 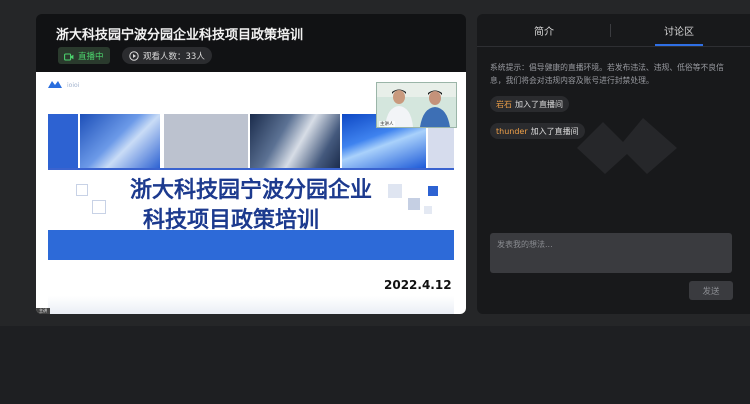 What do you see at coordinates (610, 30) in the screenshot?
I see `tab-divider` at bounding box center [610, 30].